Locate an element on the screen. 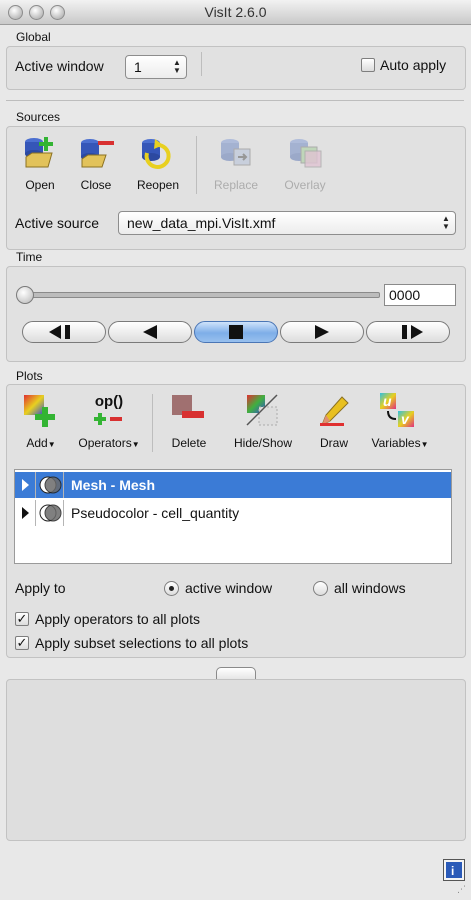 This screenshot has width=471, height=900. plot-list-item-label: Pseudocolor - cell_quantity is located at coordinates (155, 513).